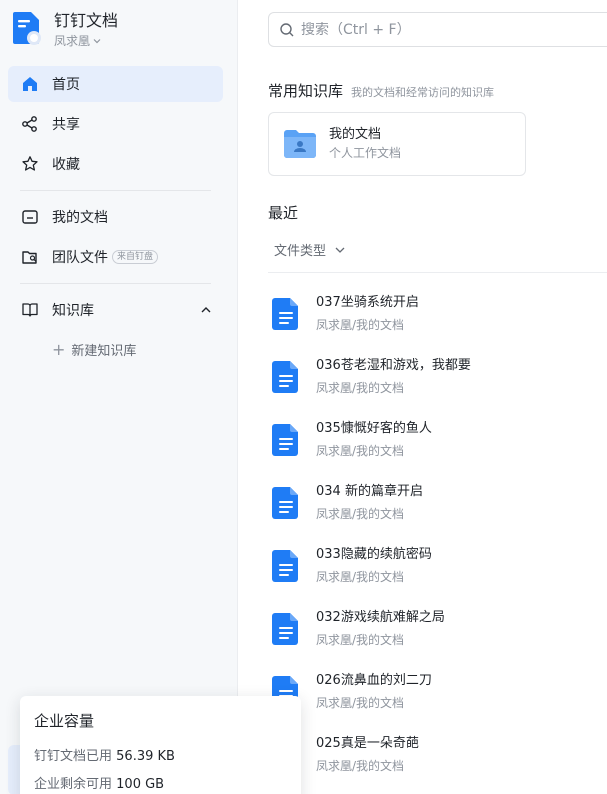 The height and width of the screenshot is (794, 607). What do you see at coordinates (374, 554) in the screenshot?
I see `file-name: 033隐藏的续航密码` at bounding box center [374, 554].